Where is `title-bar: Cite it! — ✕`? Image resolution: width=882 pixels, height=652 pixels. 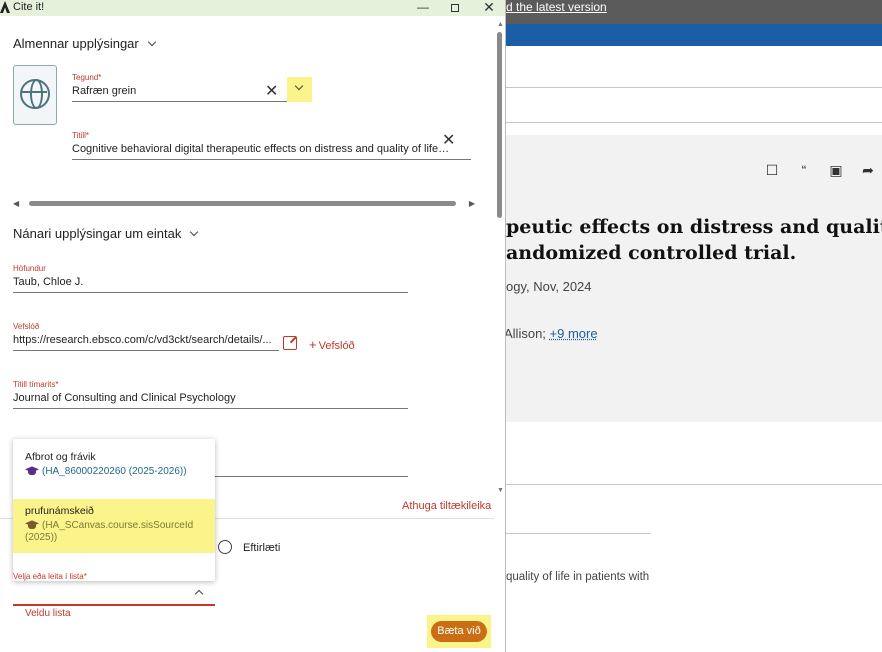
title-bar: Cite it! — ✕ is located at coordinates (252, 8).